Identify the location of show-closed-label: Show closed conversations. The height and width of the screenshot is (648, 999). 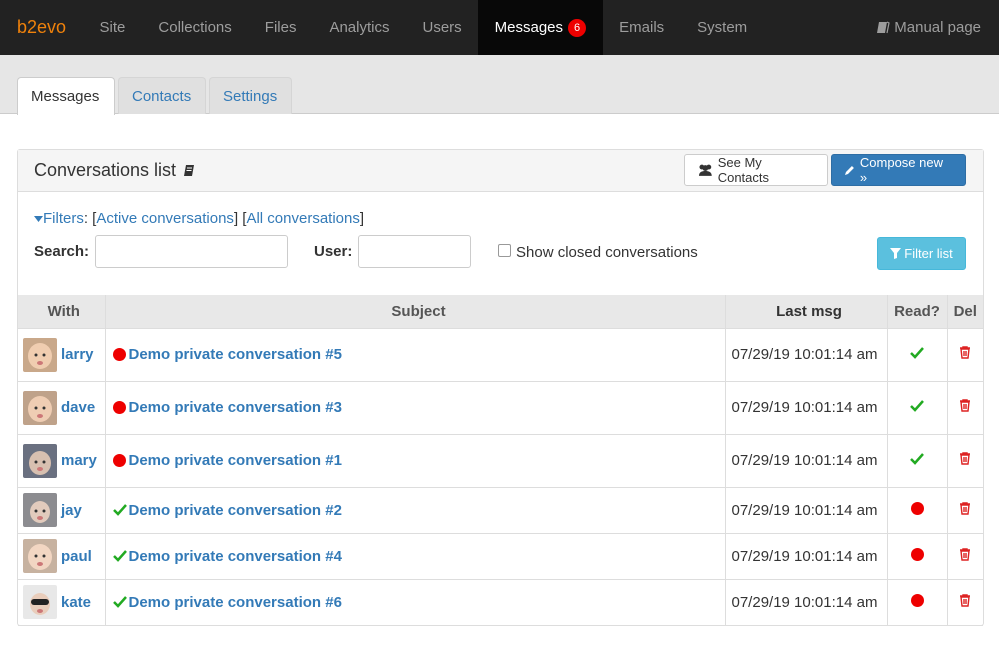
(607, 252).